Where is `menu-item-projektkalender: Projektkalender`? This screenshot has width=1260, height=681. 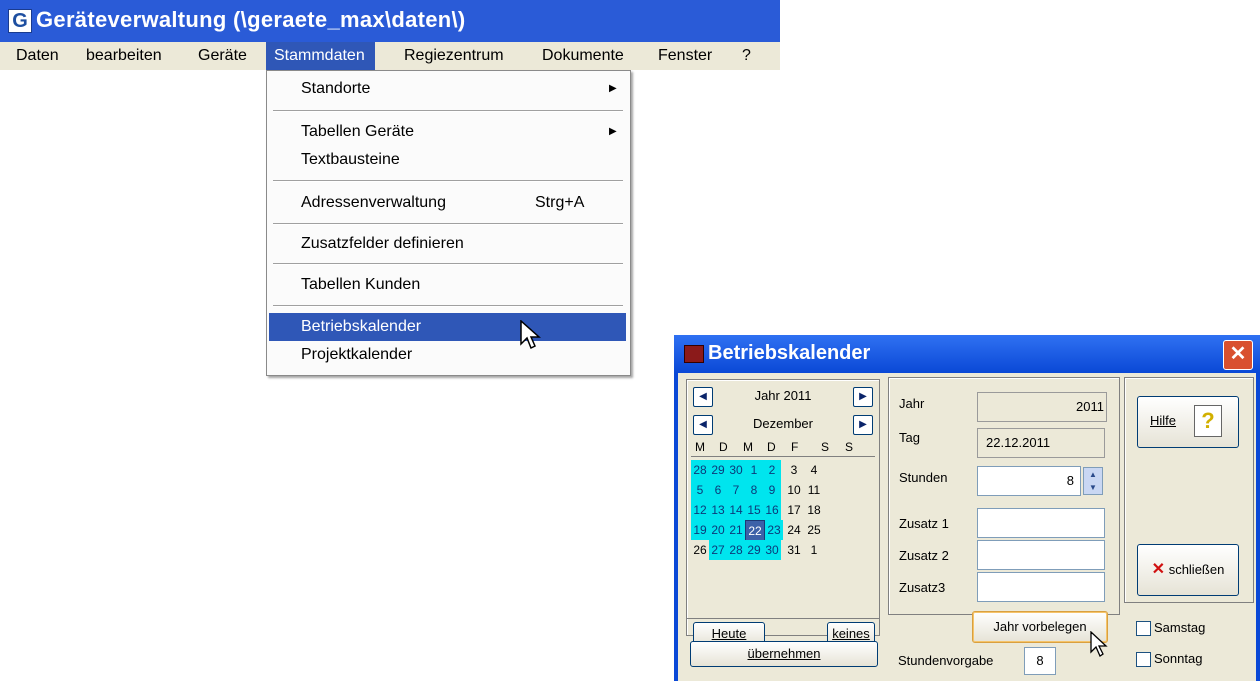 menu-item-projektkalender: Projektkalender is located at coordinates (447, 355).